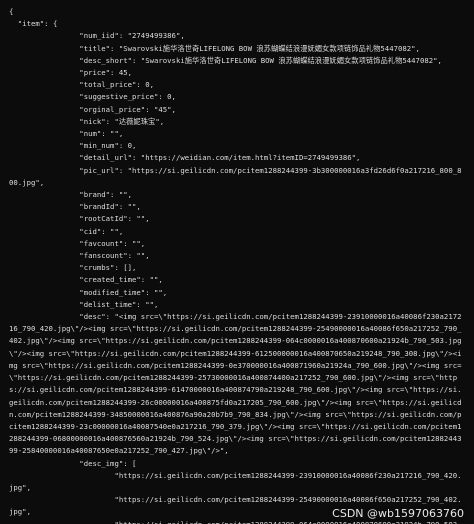  I want to click on json-line: "min_num": 0,, so click(73, 146).